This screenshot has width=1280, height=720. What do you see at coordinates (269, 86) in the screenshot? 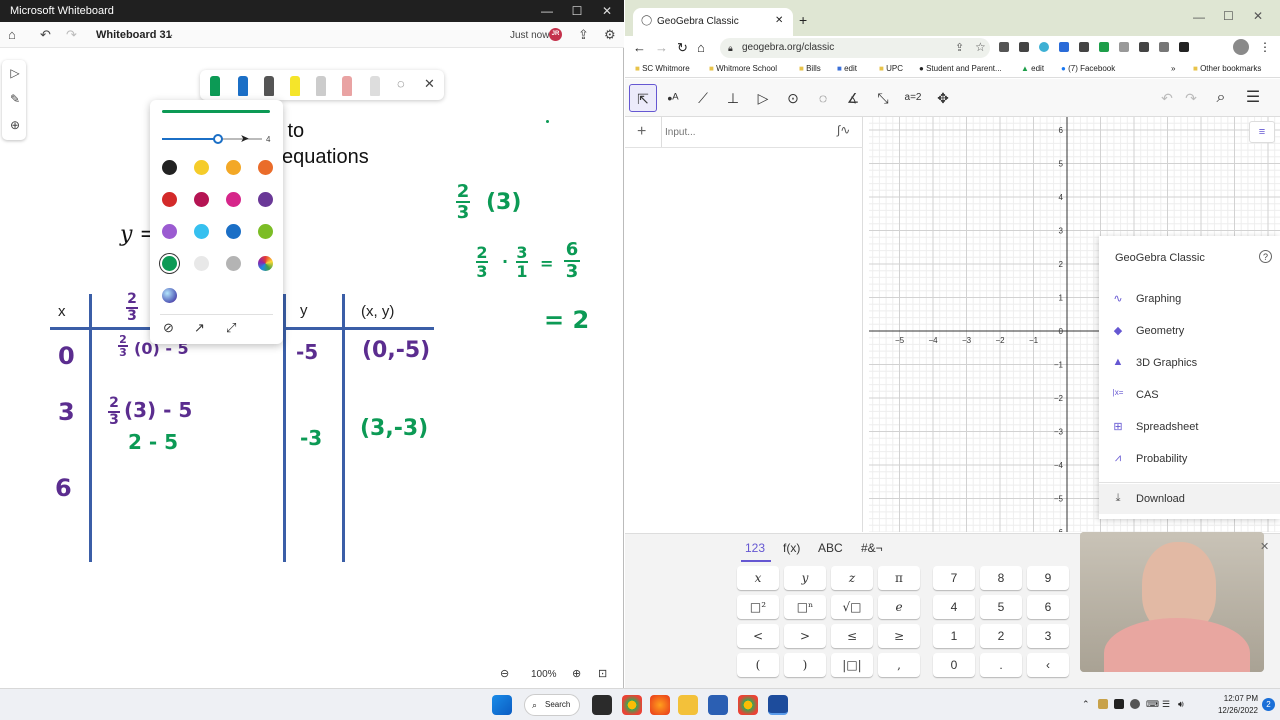
I see `pen-dark-icon` at bounding box center [269, 86].